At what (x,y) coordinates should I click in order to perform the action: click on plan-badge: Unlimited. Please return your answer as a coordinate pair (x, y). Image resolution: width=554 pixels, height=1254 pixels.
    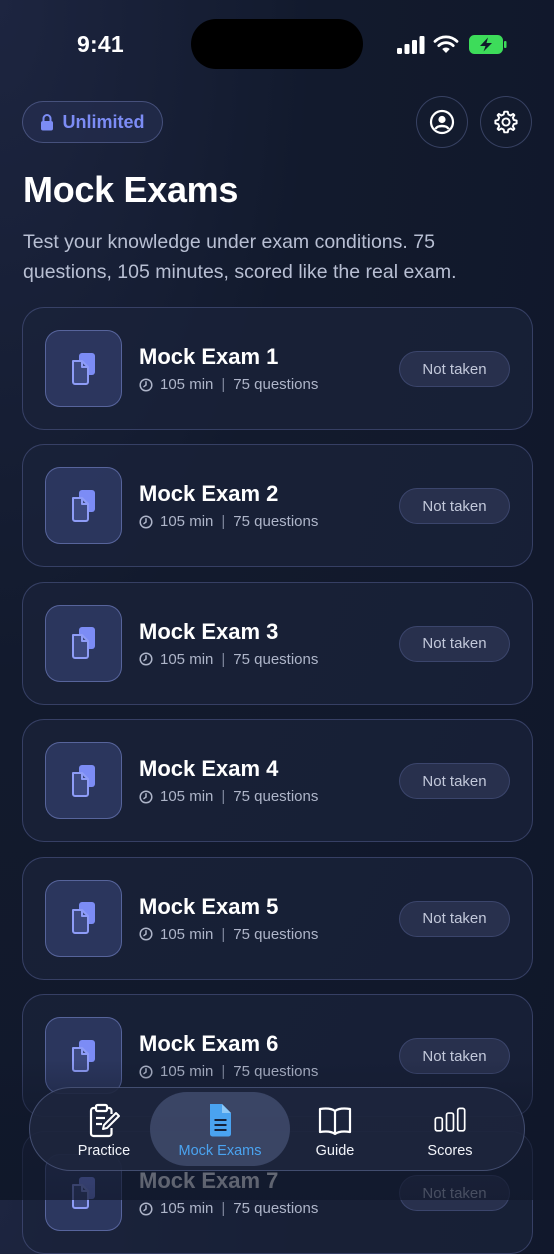
    Looking at the image, I should click on (92, 122).